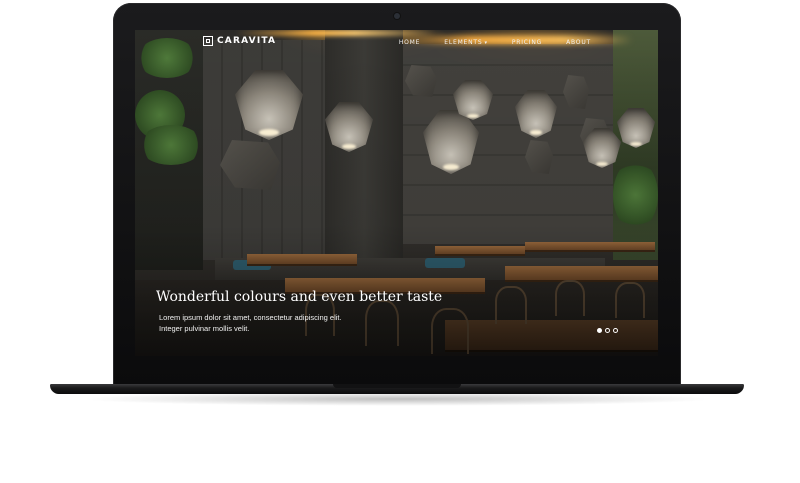 This screenshot has width=800, height=483. I want to click on nav-item-label: ELEMENTS, so click(463, 42).